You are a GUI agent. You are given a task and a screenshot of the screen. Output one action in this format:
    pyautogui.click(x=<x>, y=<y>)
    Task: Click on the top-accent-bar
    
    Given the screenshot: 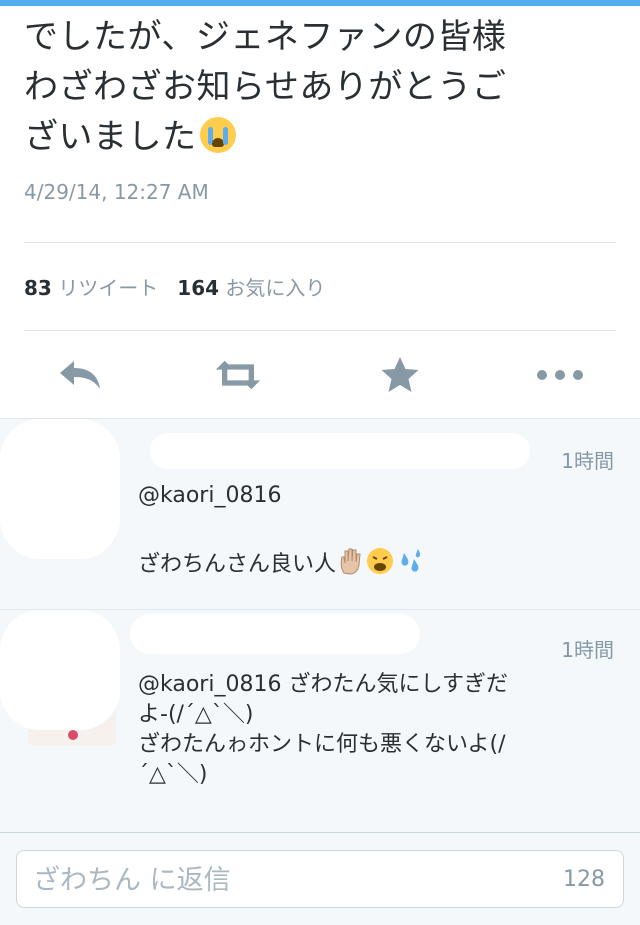 What is the action you would take?
    pyautogui.click(x=320, y=3)
    